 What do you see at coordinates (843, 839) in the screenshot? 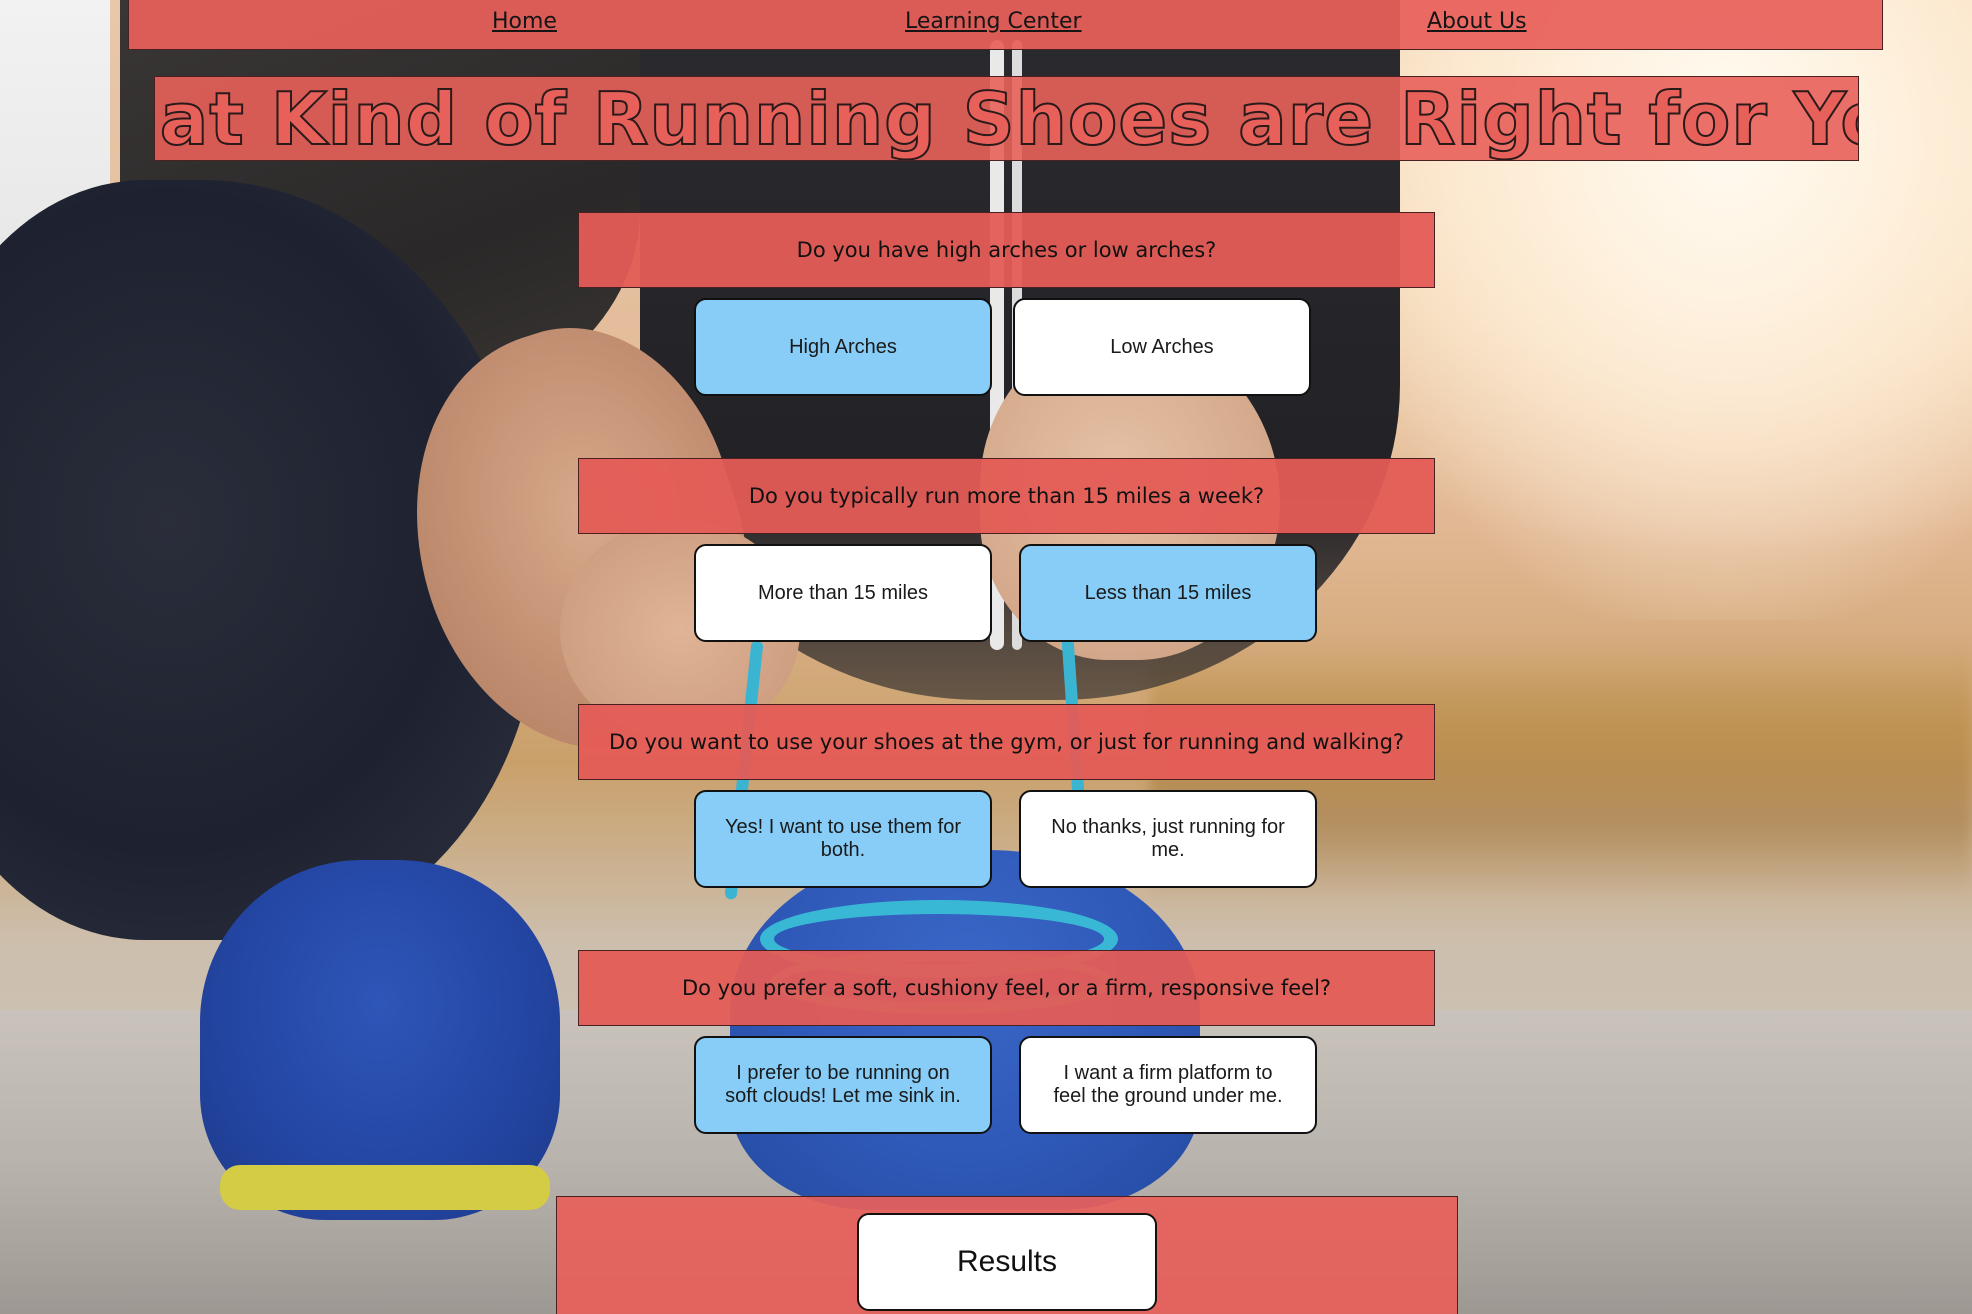
I see `option-gym-and-running: Yes! I want to use them for both.` at bounding box center [843, 839].